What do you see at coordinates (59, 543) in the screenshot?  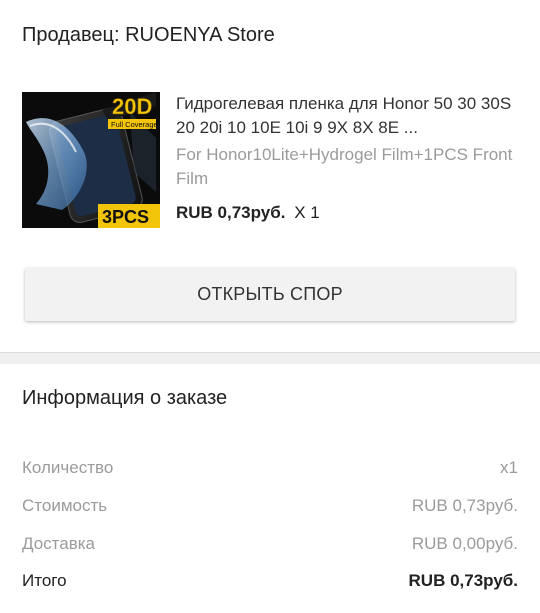 I see `row-label: Доставка` at bounding box center [59, 543].